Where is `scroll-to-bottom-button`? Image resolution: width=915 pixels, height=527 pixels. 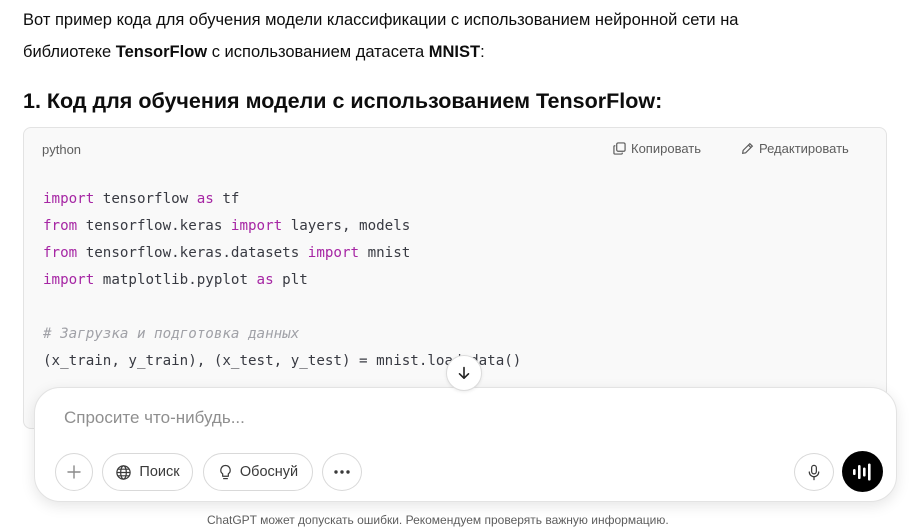 scroll-to-bottom-button is located at coordinates (464, 373).